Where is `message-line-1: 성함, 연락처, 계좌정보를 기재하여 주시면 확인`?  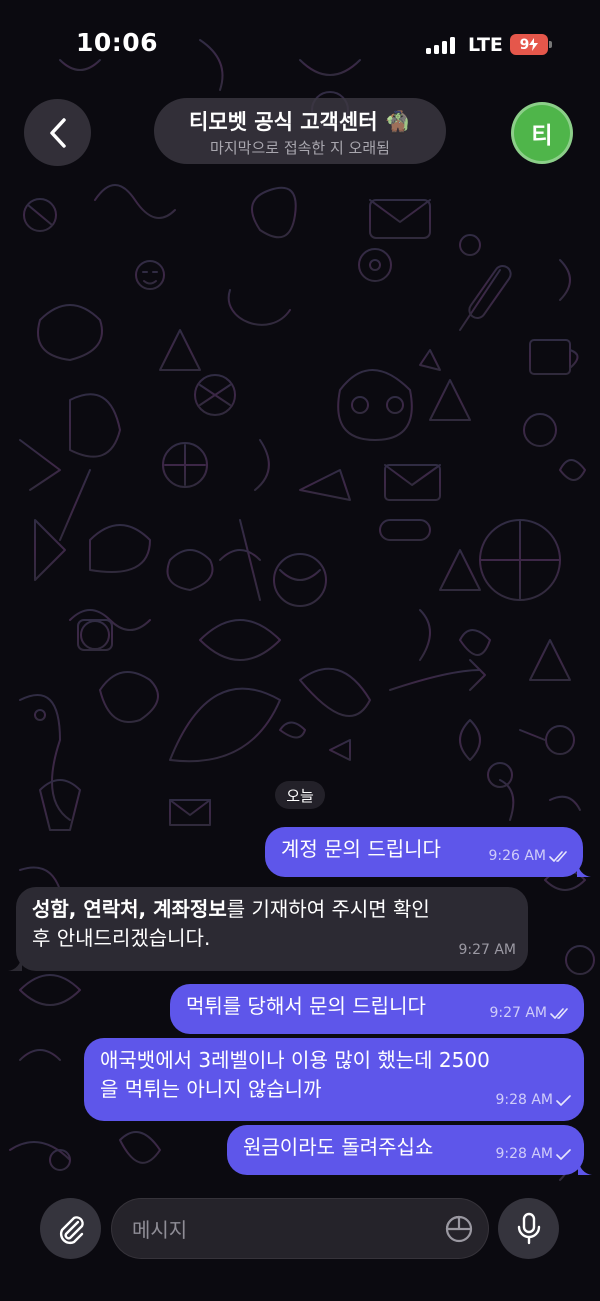
message-line-1: 성함, 연락처, 계좌정보를 기재하여 주시면 확인 is located at coordinates (273, 909).